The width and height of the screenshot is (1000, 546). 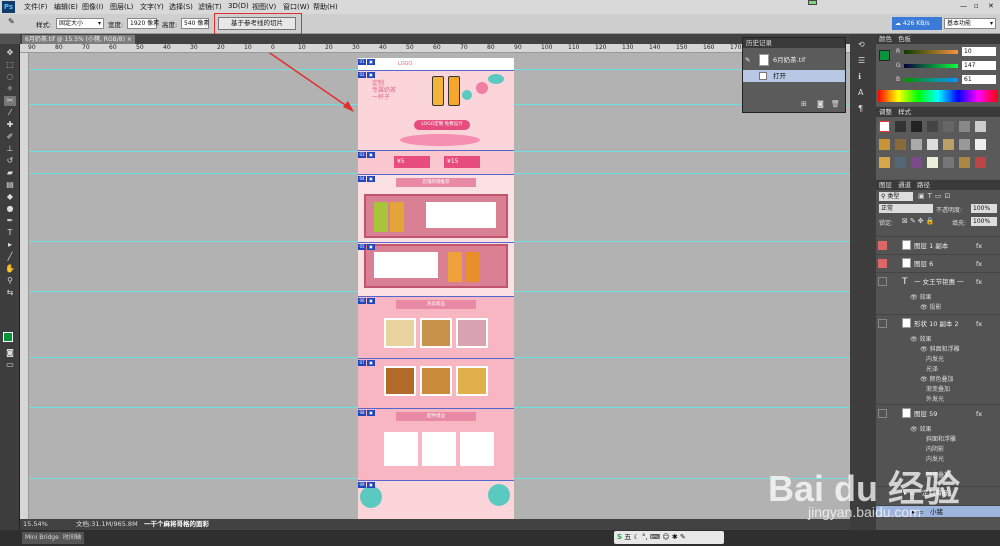 What do you see at coordinates (669, 537) in the screenshot?
I see `ime-toolbar: S 五 ☾ °, ⌨ ☺ ✱ ✎` at bounding box center [669, 537].